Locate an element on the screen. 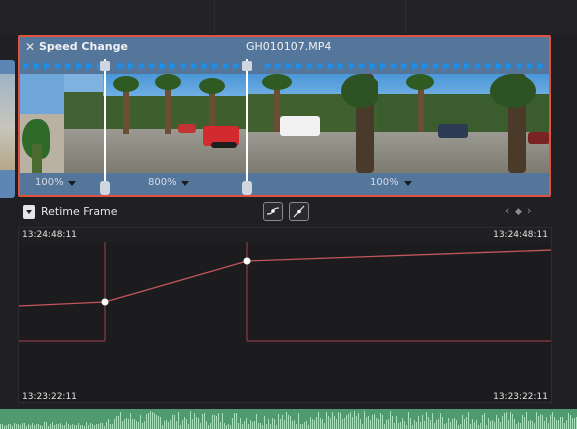  graph-bottom-ruler is located at coordinates (285, 396).